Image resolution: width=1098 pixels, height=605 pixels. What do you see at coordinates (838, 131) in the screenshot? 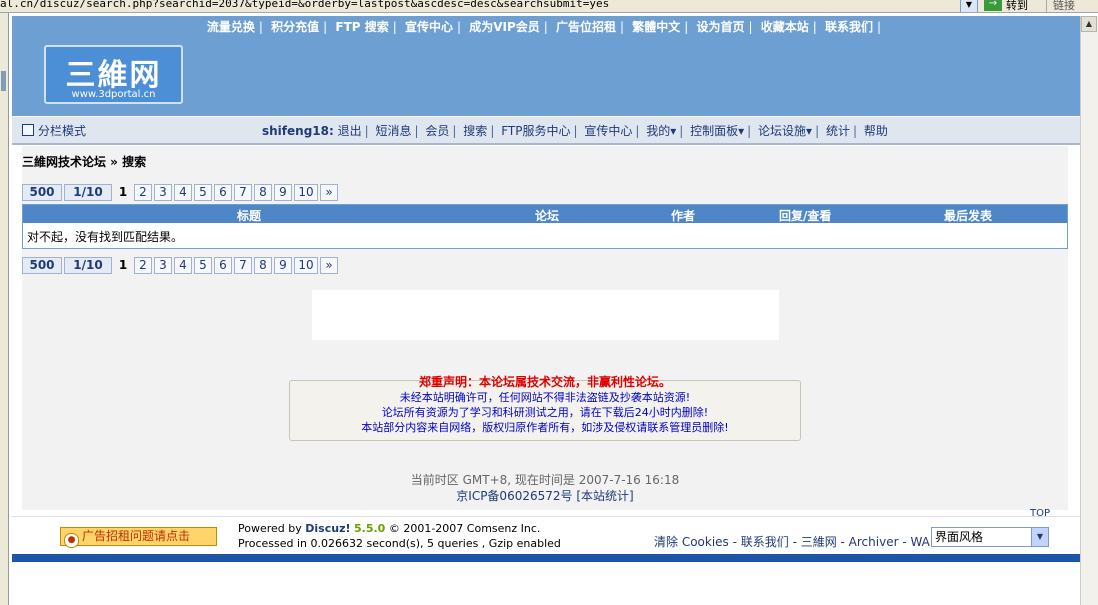
I see `nav-item-stats: 统计` at bounding box center [838, 131].